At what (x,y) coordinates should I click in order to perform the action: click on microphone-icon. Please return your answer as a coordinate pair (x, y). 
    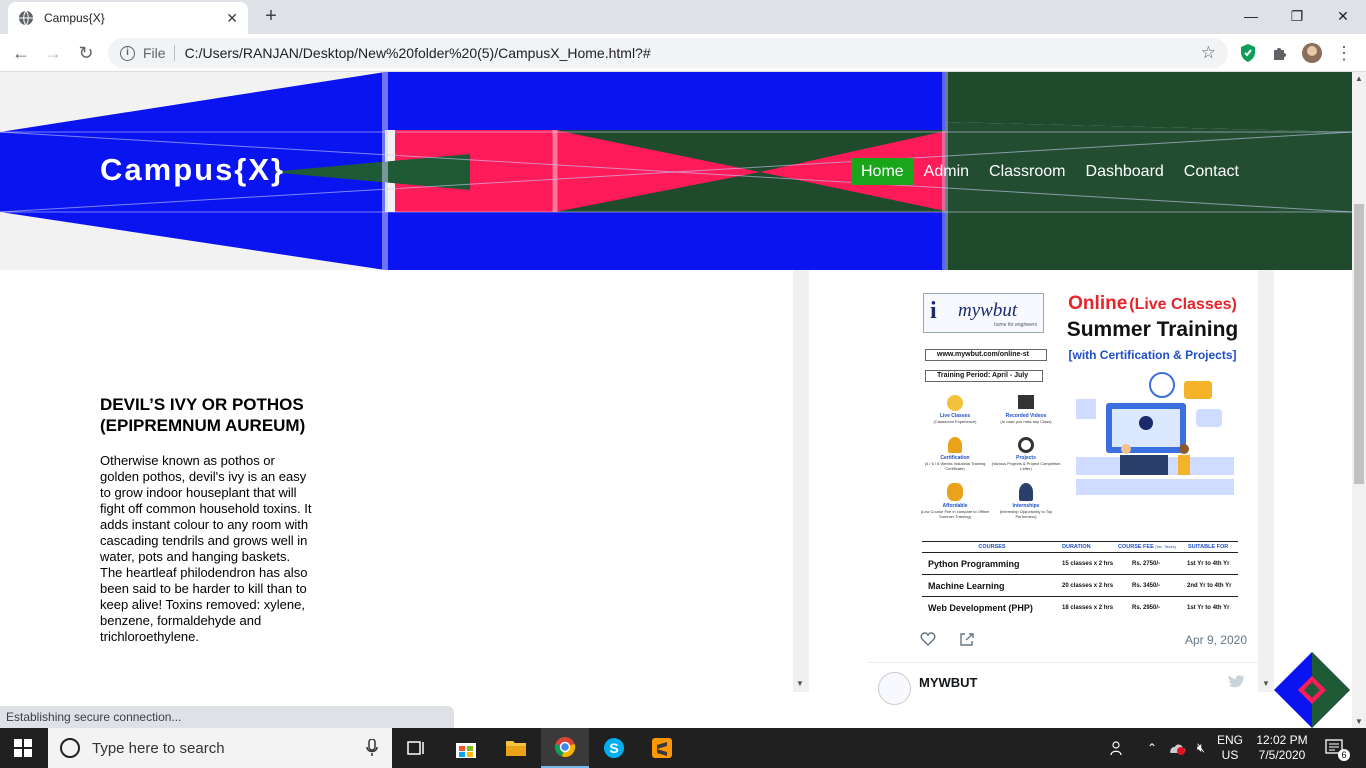
    Looking at the image, I should click on (372, 748).